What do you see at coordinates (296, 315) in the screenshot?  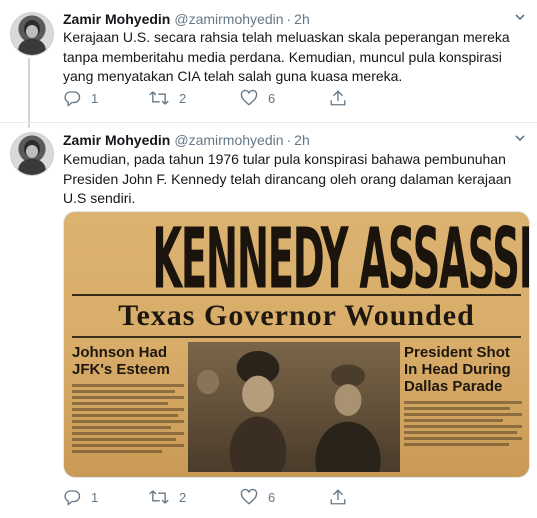 I see `newspaper-subheadline: Texas Governor Wounded` at bounding box center [296, 315].